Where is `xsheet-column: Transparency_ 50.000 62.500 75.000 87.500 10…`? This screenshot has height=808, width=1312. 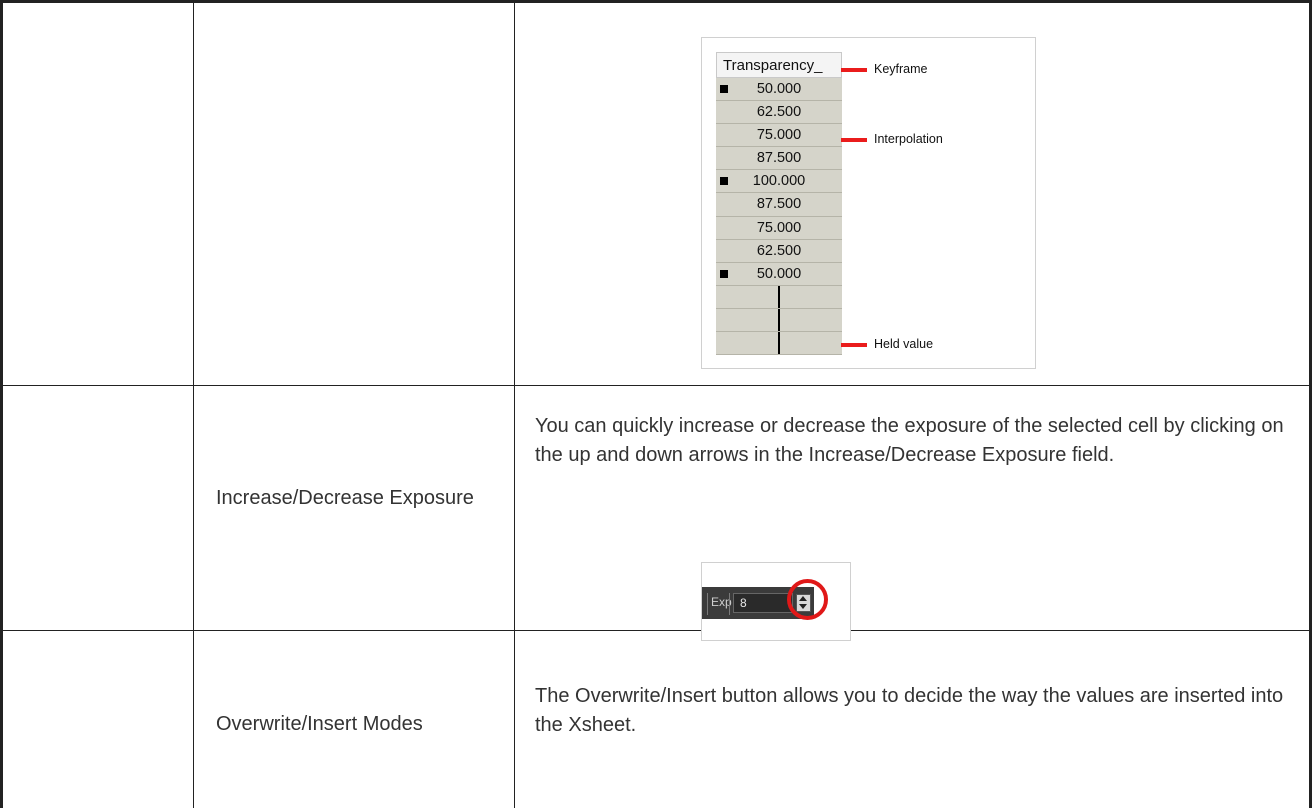 xsheet-column: Transparency_ 50.000 62.500 75.000 87.500 10… is located at coordinates (779, 204).